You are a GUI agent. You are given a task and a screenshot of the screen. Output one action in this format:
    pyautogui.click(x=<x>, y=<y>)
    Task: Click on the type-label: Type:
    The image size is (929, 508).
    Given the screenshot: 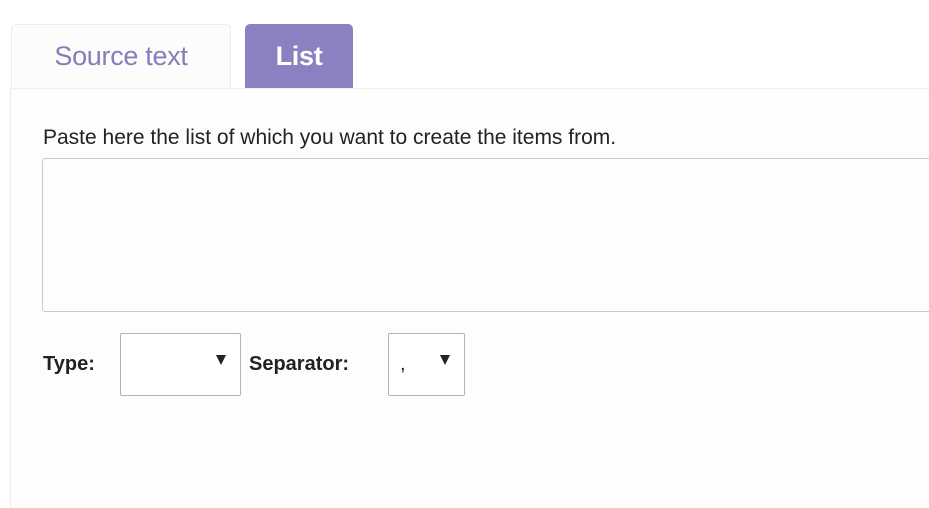 What is the action you would take?
    pyautogui.click(x=69, y=364)
    